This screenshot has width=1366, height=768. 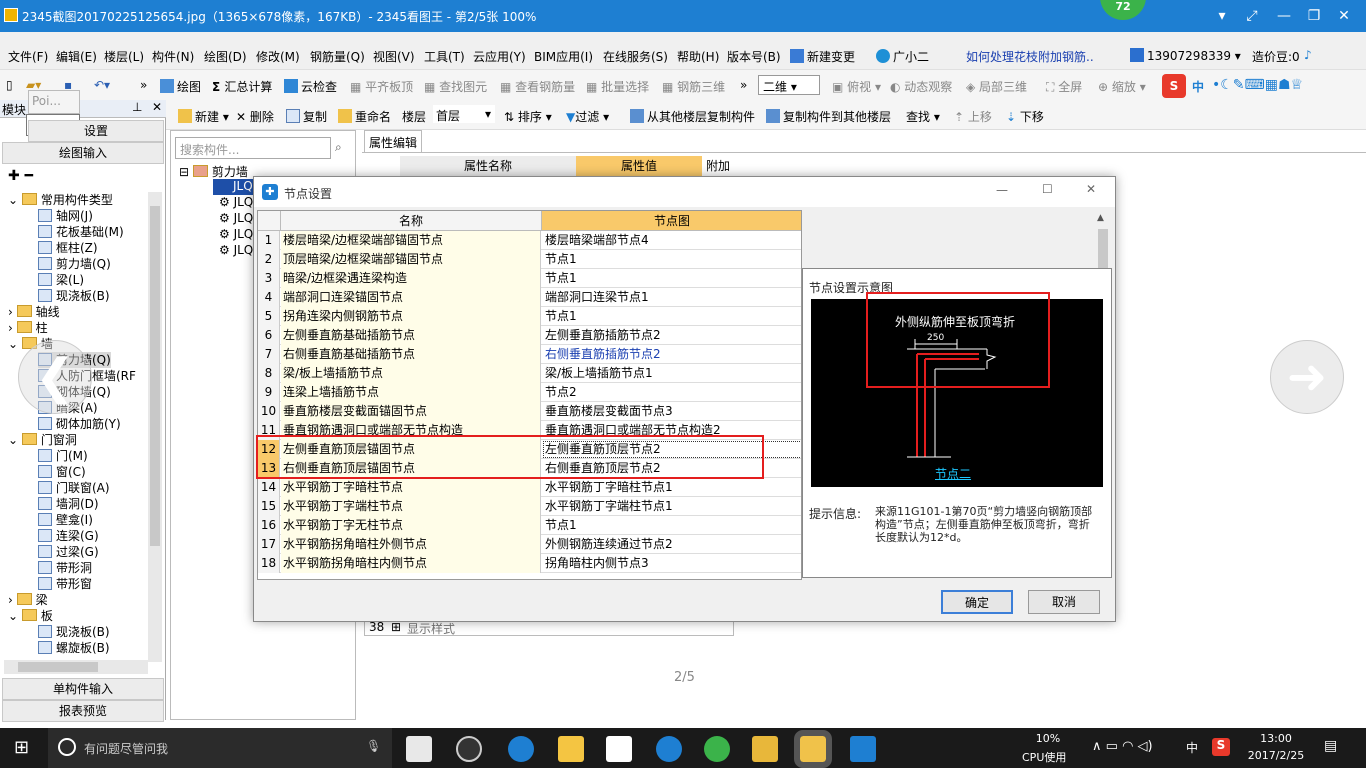 What do you see at coordinates (396, 627) in the screenshot?
I see `expand-icon: ⊞` at bounding box center [396, 627].